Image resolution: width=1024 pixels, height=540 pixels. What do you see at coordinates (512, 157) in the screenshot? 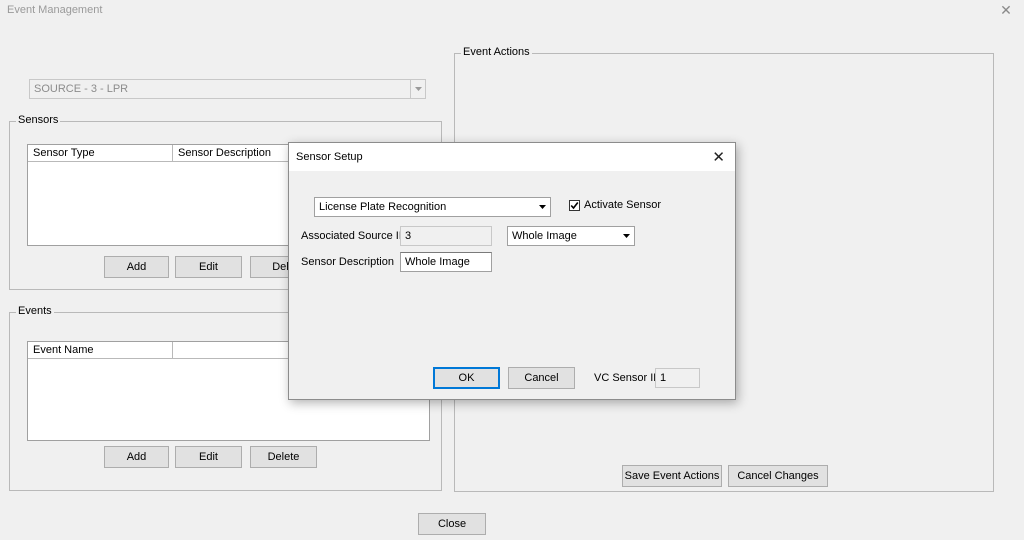
I see `dialog-titlebar: Sensor Setup ✕` at bounding box center [512, 157].